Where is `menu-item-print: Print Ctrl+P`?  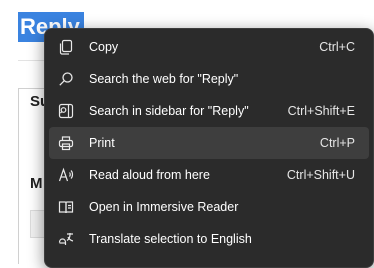
menu-item-print: Print Ctrl+P is located at coordinates (209, 143).